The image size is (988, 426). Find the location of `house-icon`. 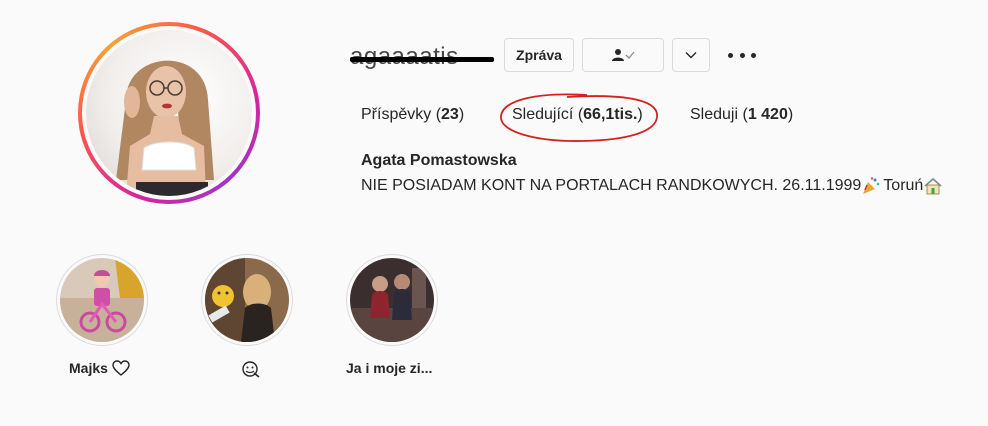

house-icon is located at coordinates (933, 186).